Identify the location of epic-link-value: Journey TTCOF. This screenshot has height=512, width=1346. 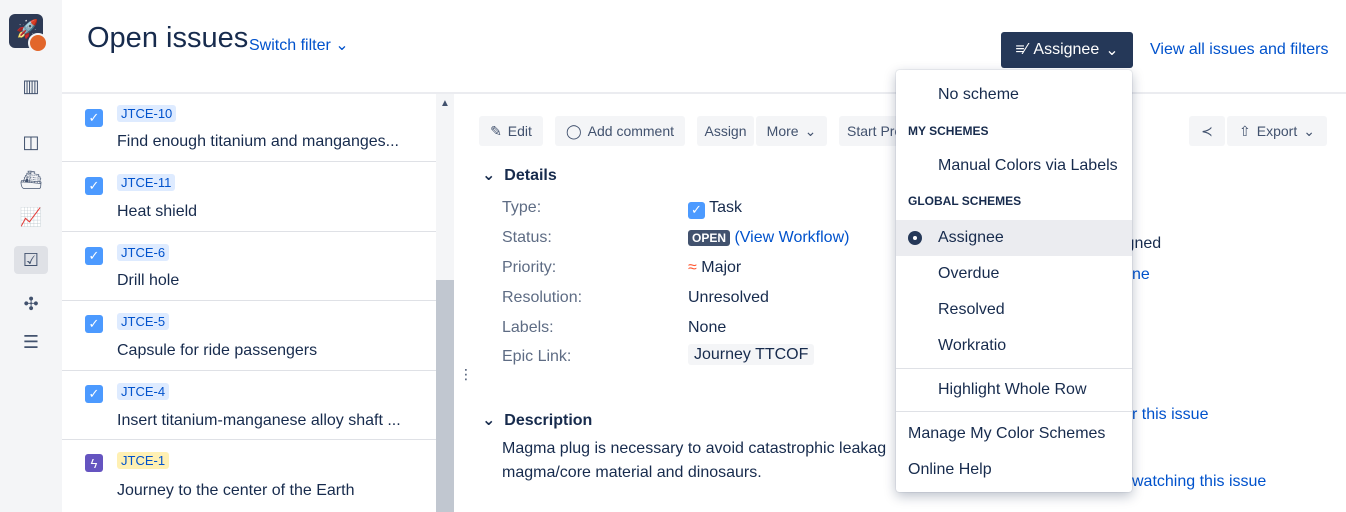
(751, 354).